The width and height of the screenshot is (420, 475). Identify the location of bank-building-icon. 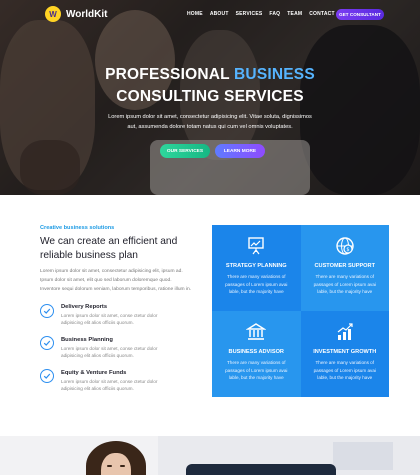
(256, 332).